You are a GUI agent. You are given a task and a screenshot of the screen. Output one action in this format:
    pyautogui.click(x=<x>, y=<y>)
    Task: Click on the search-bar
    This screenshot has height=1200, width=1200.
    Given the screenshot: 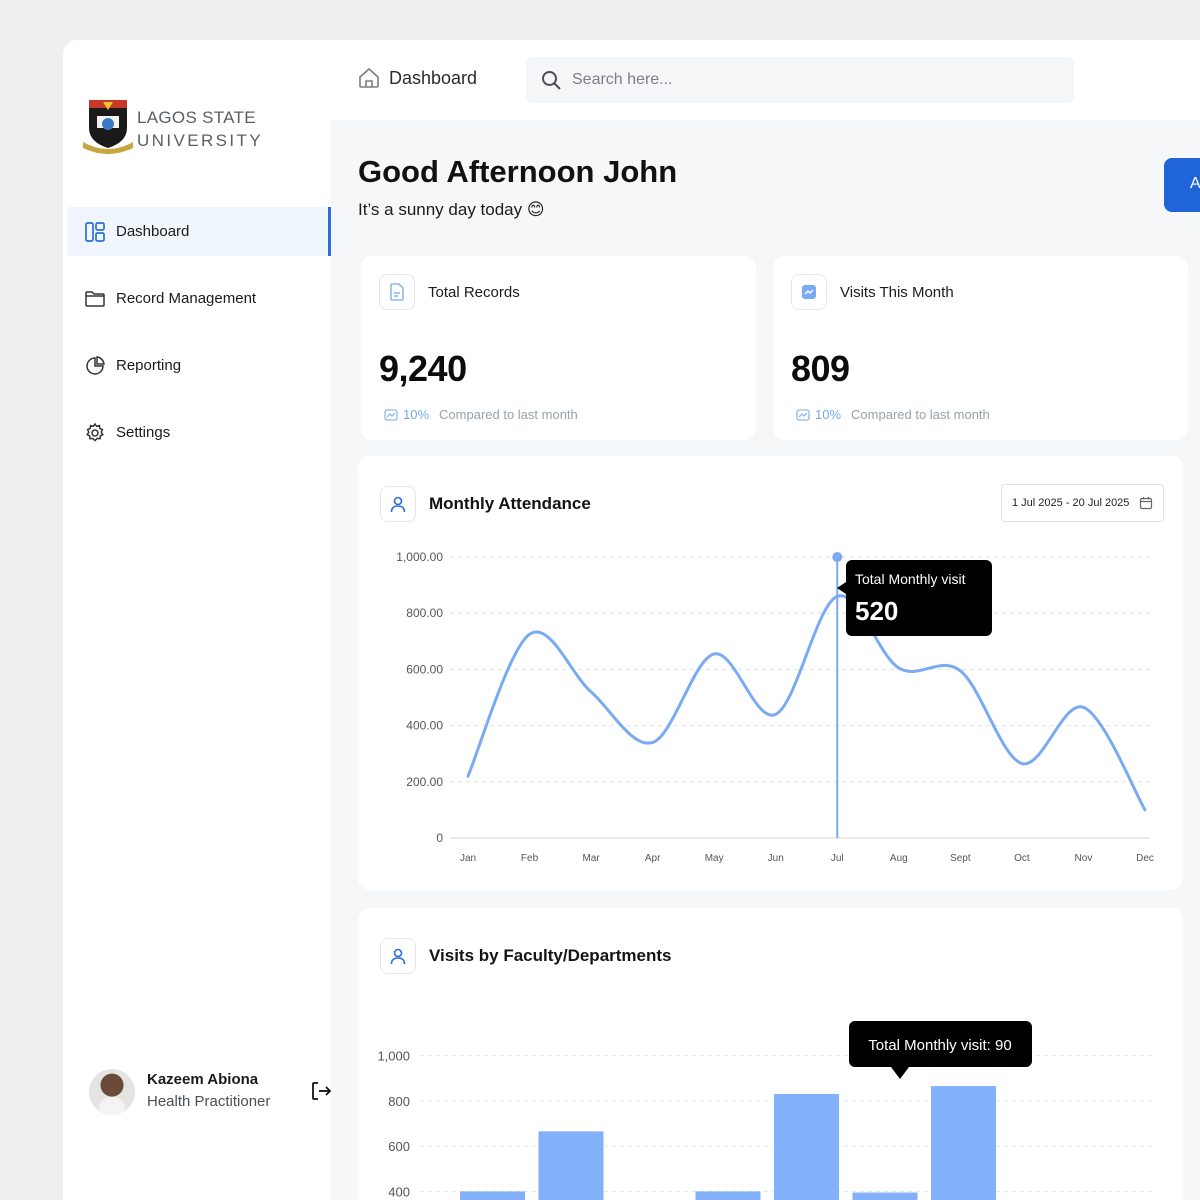 What is the action you would take?
    pyautogui.click(x=800, y=80)
    